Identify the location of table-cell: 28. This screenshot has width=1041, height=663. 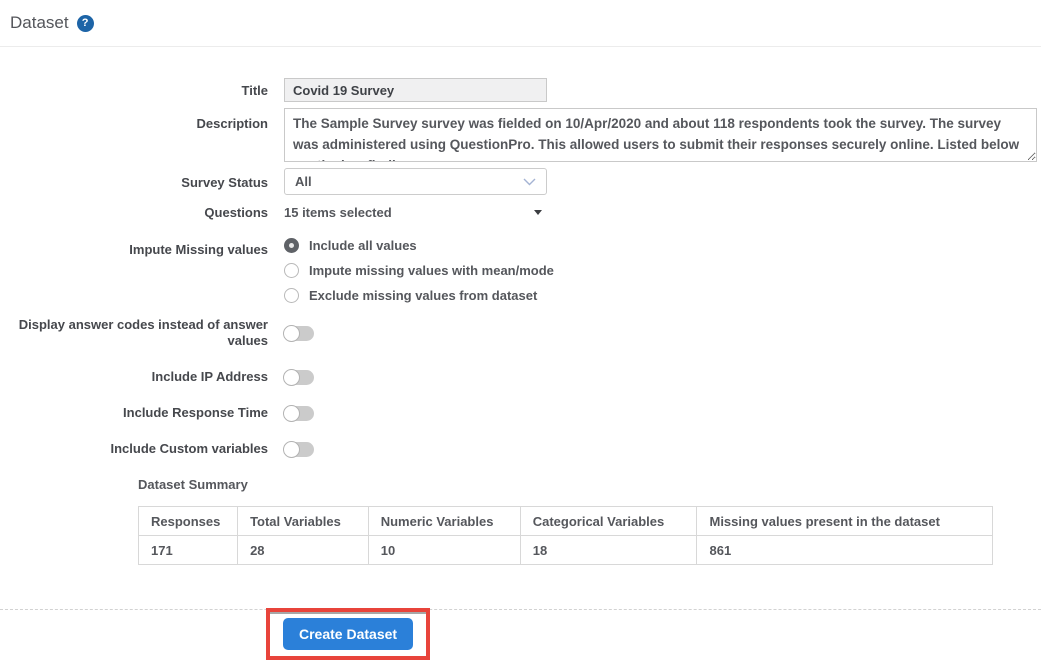
(303, 550).